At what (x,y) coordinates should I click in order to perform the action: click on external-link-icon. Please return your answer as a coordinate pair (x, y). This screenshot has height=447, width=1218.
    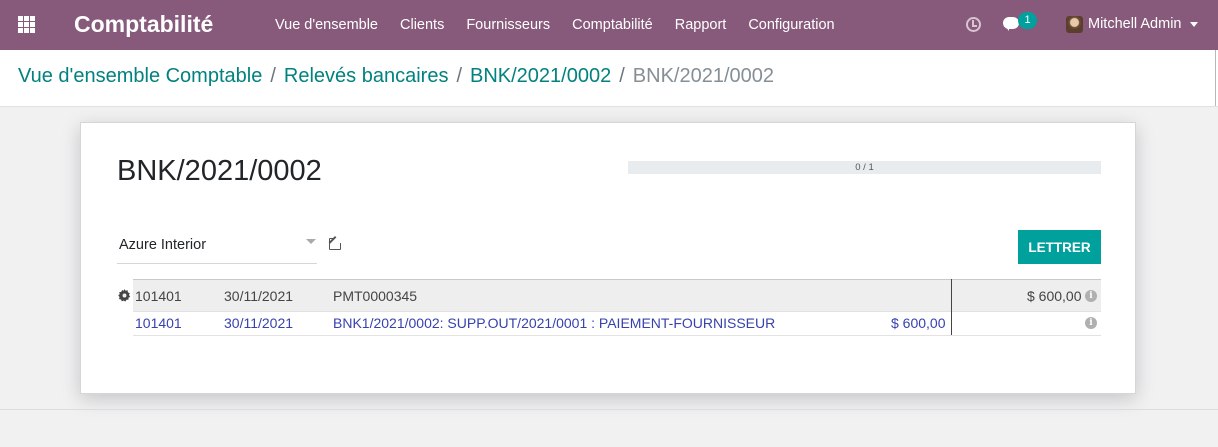
    Looking at the image, I should click on (336, 242).